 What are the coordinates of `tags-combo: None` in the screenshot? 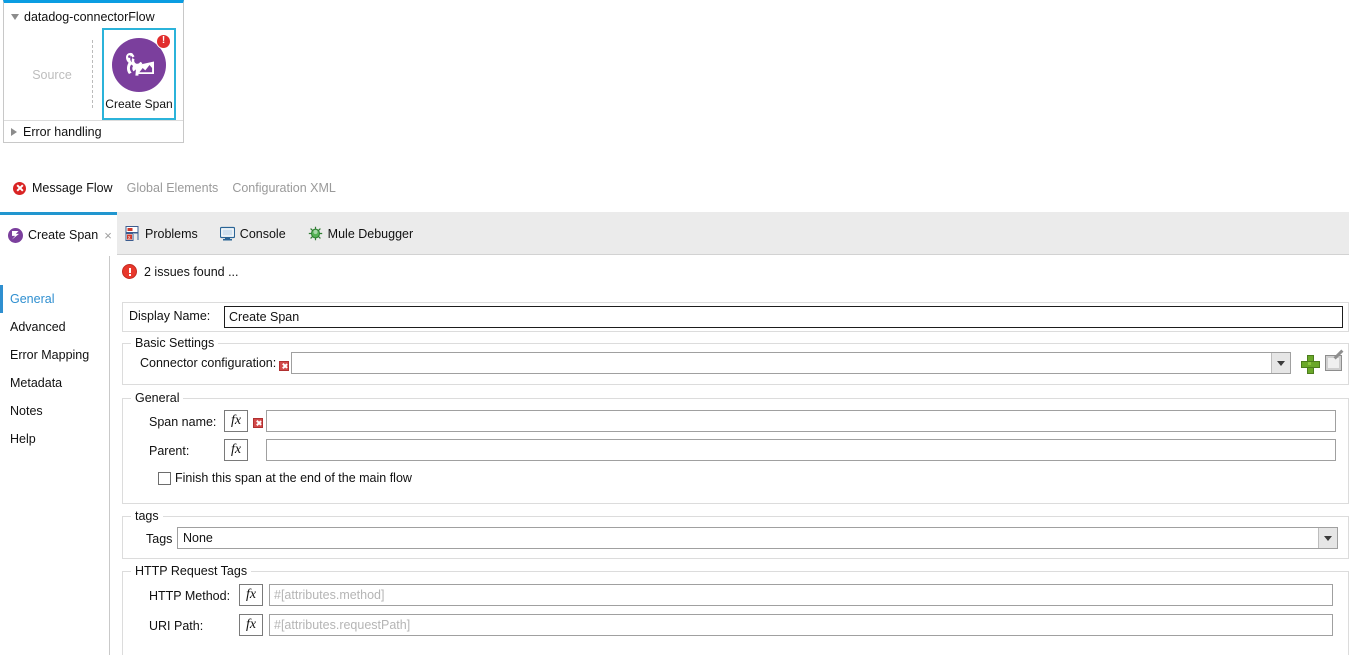 It's located at (757, 538).